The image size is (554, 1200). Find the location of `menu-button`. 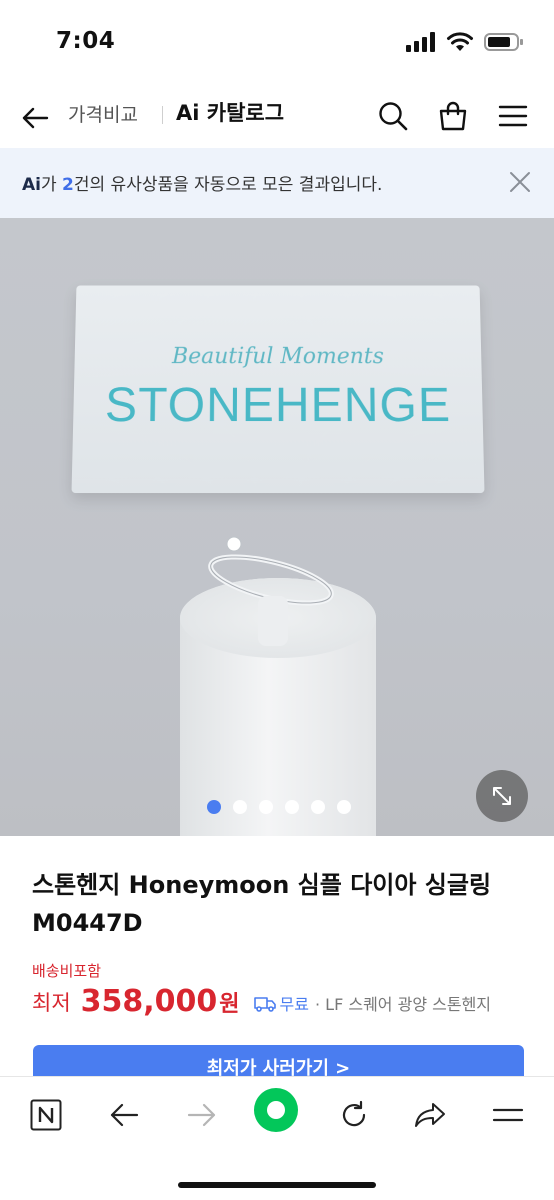

menu-button is located at coordinates (513, 116).